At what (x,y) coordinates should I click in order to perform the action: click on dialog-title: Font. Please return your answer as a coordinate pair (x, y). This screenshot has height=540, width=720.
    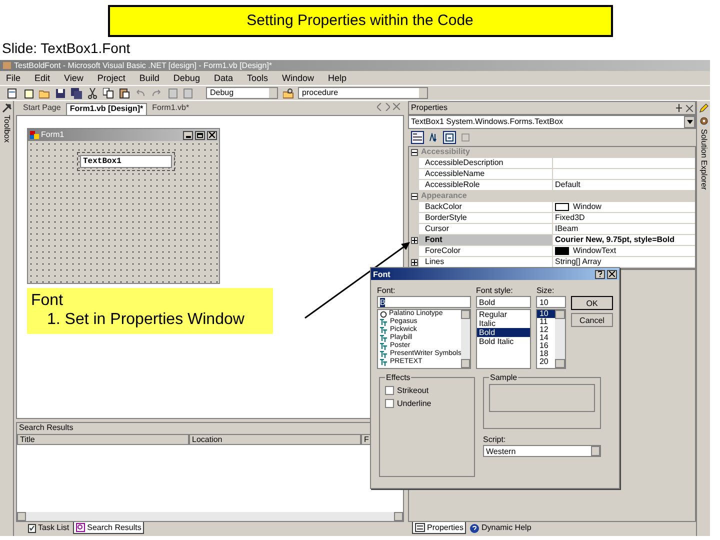
    Looking at the image, I should click on (382, 274).